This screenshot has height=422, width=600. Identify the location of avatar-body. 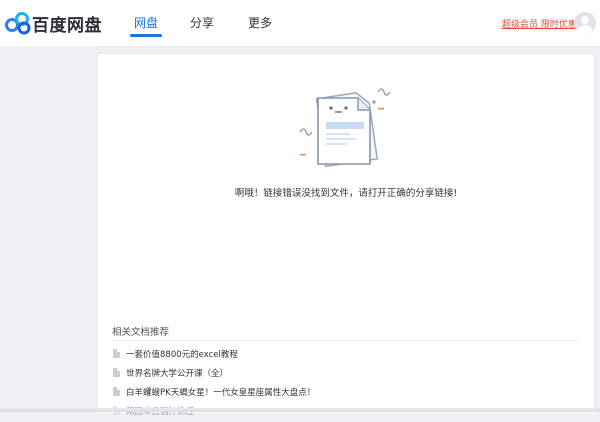
(585, 29).